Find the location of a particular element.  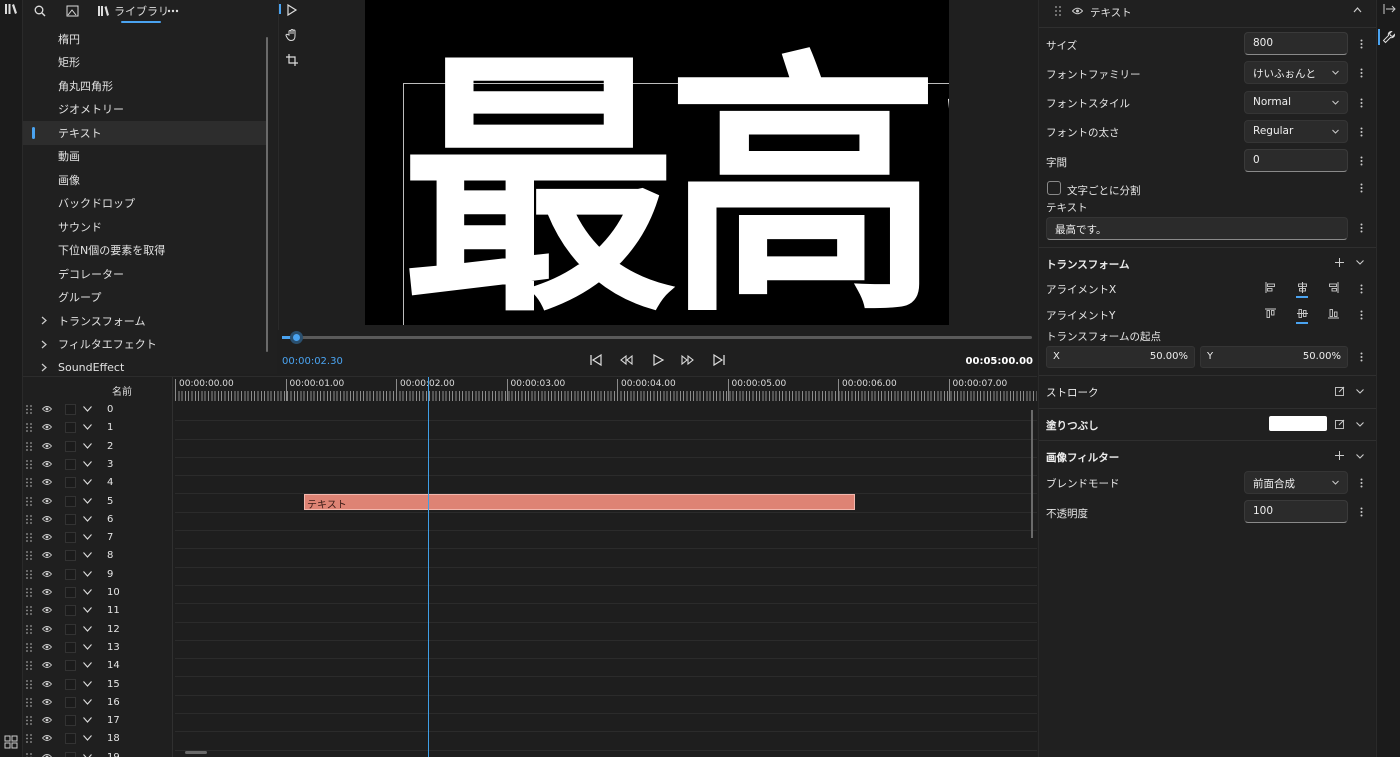

timeline-vertical-scrollbar is located at coordinates (1032, 474).